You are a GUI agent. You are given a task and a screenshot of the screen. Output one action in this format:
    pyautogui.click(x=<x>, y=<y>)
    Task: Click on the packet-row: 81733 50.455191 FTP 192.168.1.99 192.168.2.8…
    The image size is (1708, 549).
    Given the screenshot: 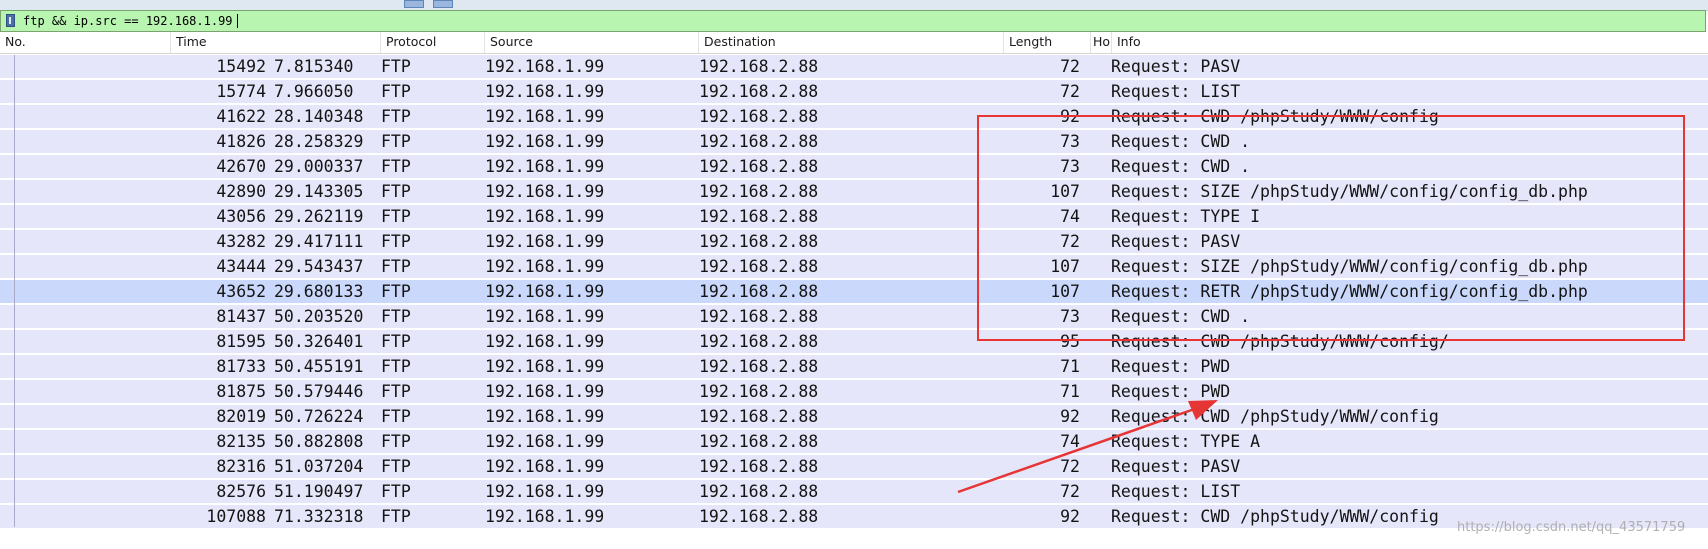 What is the action you would take?
    pyautogui.click(x=854, y=366)
    